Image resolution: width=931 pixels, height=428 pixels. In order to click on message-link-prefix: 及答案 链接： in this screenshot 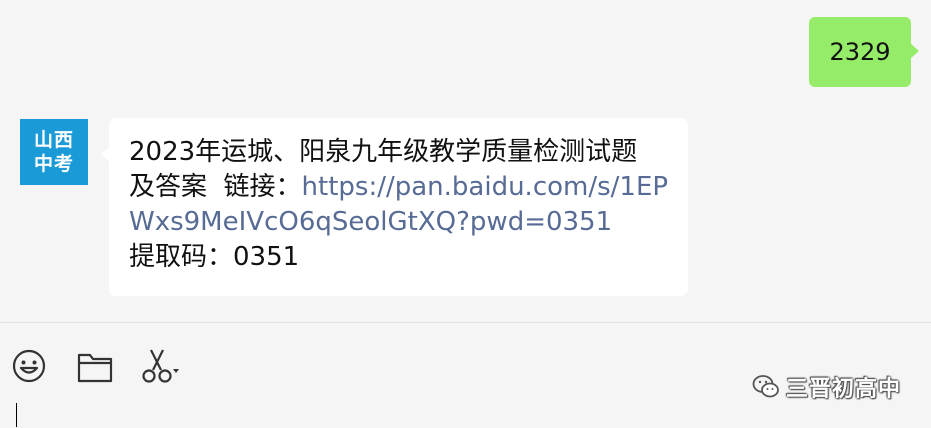, I will do `click(215, 187)`.